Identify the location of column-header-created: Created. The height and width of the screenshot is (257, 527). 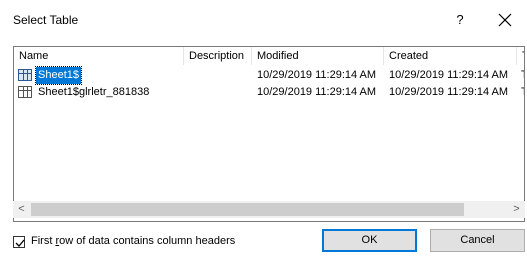
(450, 56).